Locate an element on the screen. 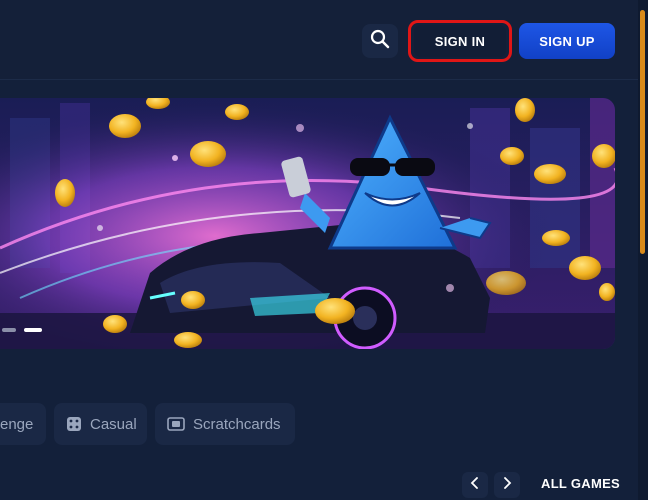  scratchcard-icon is located at coordinates (176, 424).